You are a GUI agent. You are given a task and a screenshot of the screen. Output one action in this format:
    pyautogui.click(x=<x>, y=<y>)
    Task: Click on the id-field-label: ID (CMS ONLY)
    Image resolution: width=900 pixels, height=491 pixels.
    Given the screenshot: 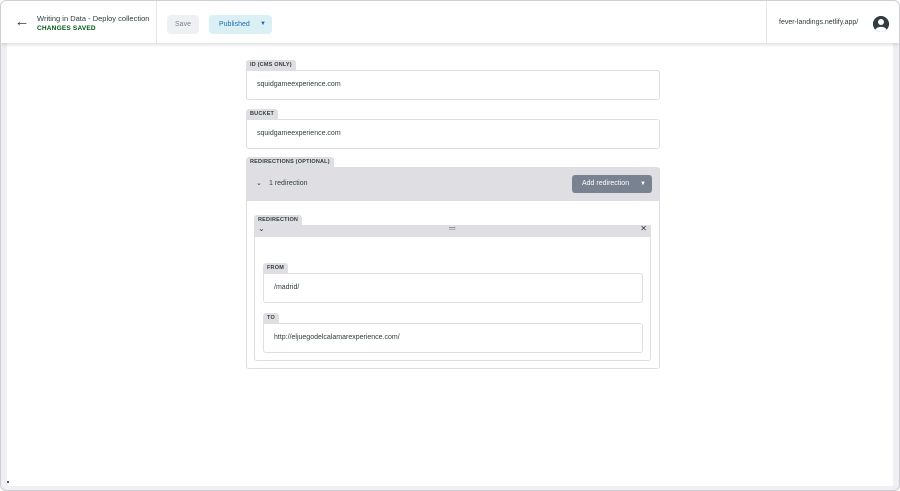 What is the action you would take?
    pyautogui.click(x=271, y=65)
    